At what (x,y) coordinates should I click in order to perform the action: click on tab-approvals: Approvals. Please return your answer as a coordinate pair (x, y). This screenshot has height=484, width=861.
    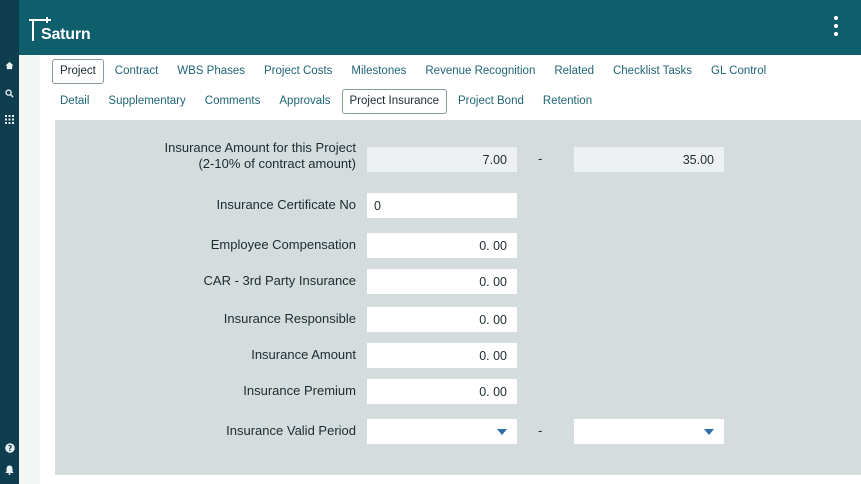
    Looking at the image, I should click on (304, 101).